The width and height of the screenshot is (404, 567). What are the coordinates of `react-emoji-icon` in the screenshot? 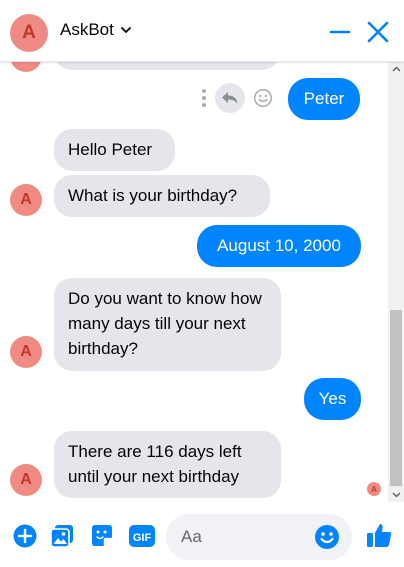 It's located at (263, 98).